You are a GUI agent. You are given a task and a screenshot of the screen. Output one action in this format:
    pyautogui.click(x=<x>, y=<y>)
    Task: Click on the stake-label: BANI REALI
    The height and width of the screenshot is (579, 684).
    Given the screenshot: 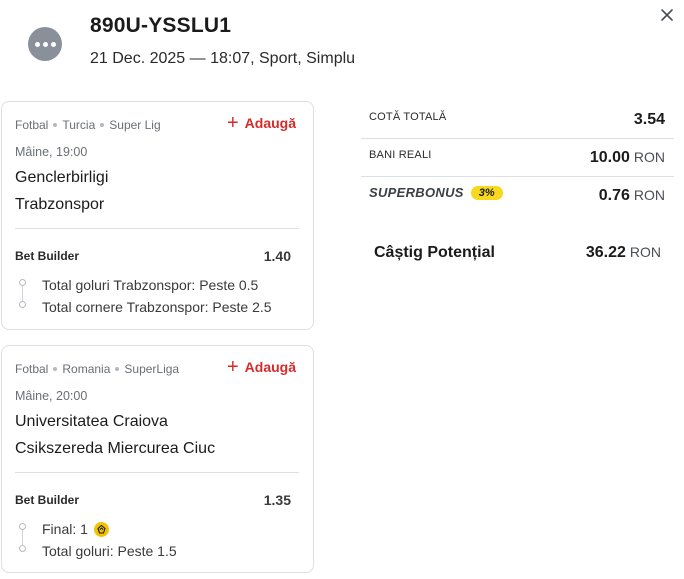 What is the action you would take?
    pyautogui.click(x=400, y=155)
    